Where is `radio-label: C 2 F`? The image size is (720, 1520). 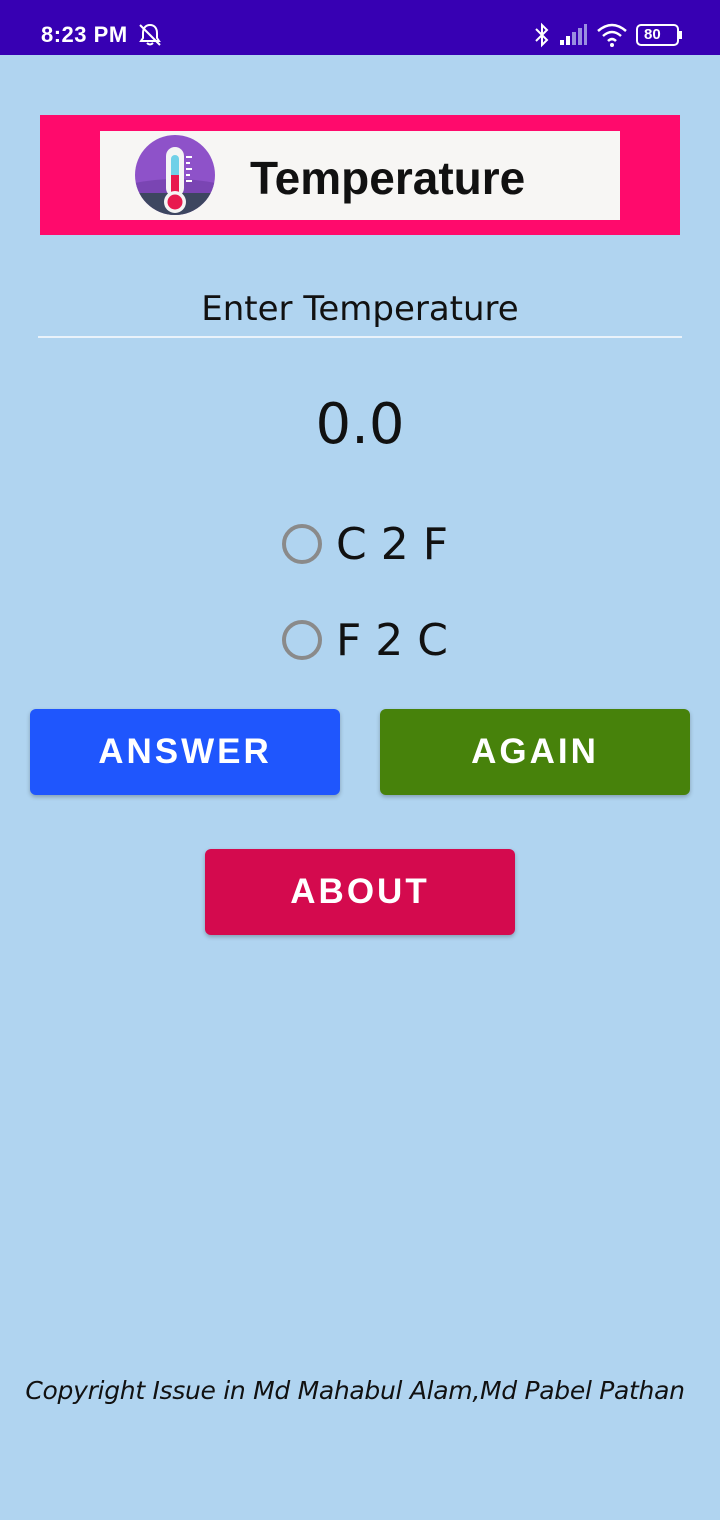
radio-label: C 2 F is located at coordinates (392, 544).